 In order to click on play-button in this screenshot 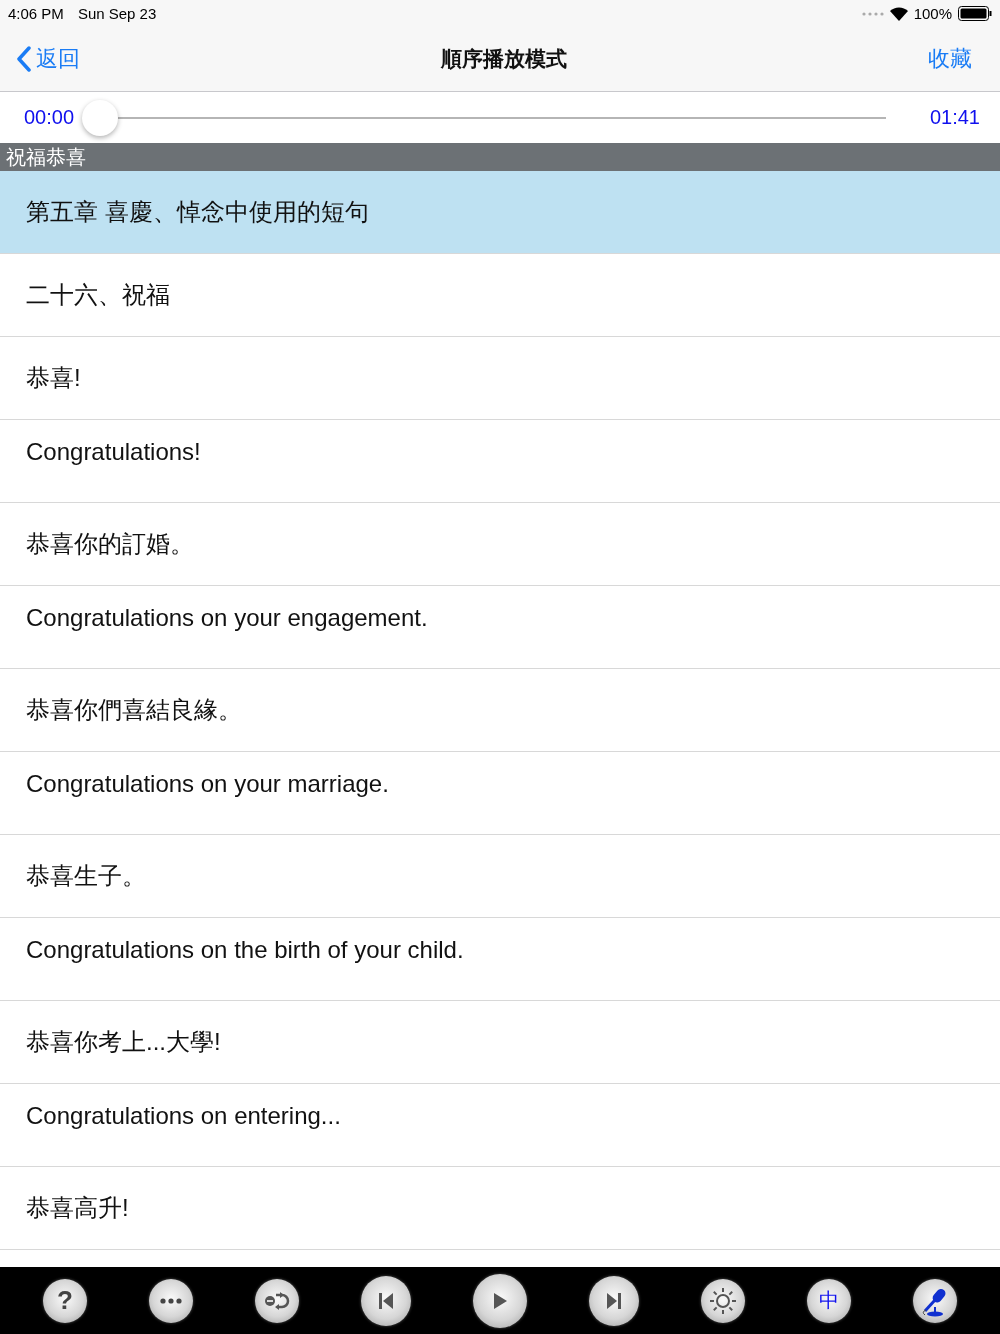, I will do `click(500, 1300)`.